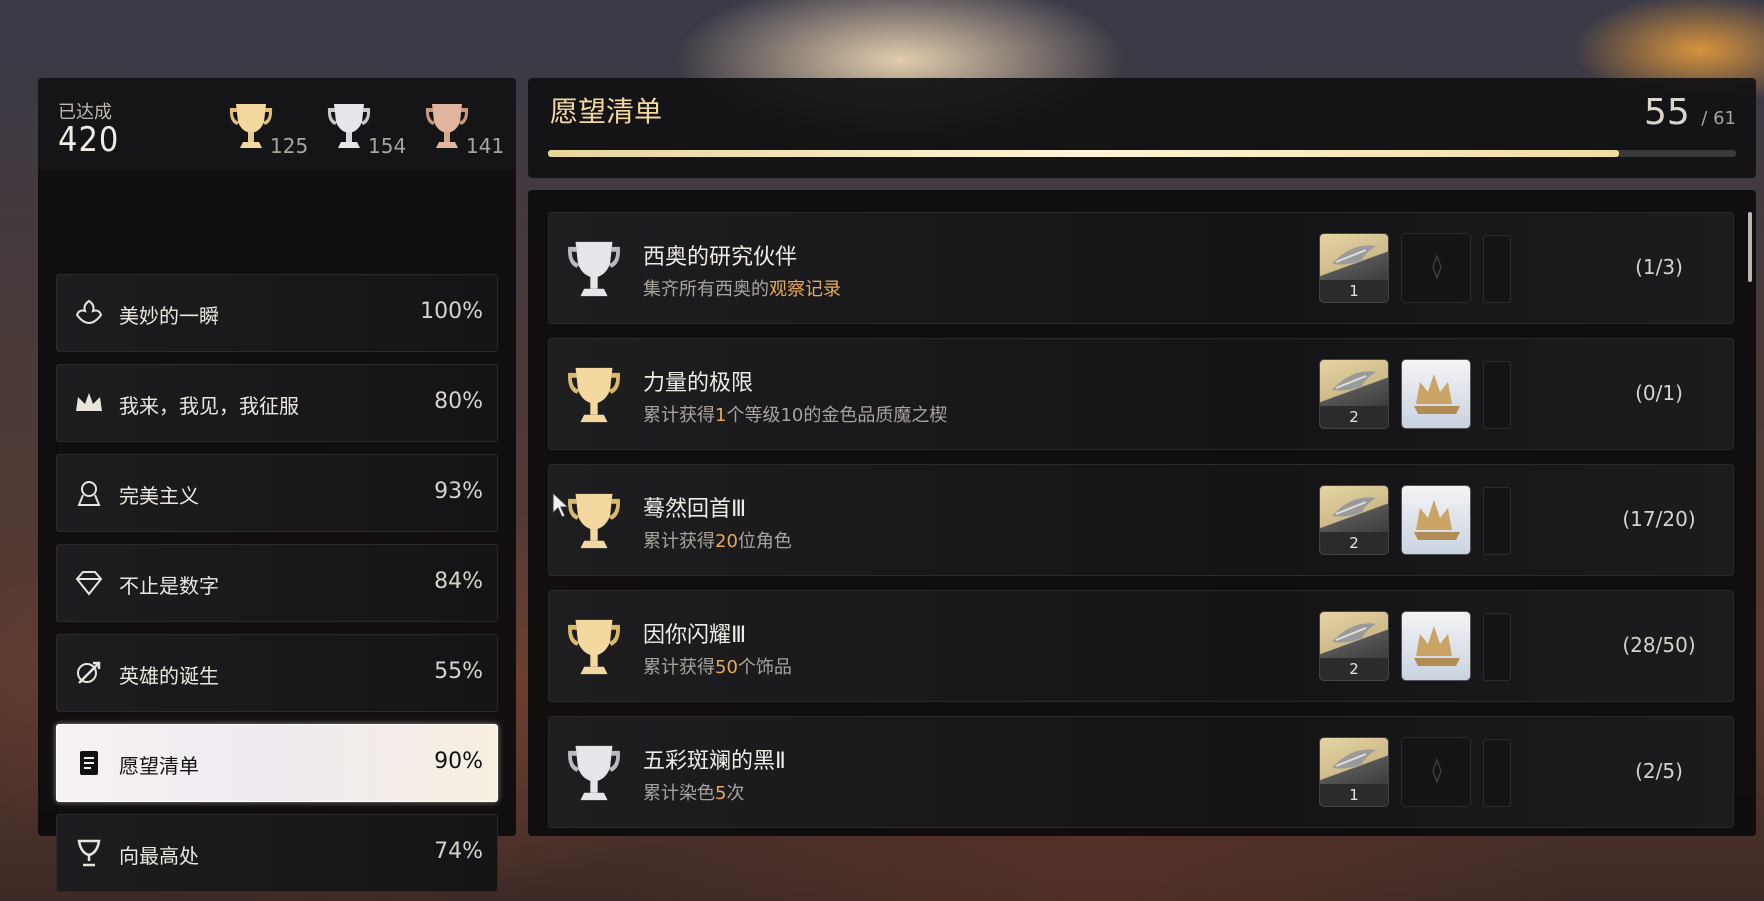 The image size is (1764, 901). I want to click on wishlist-completed: 55, so click(1667, 112).